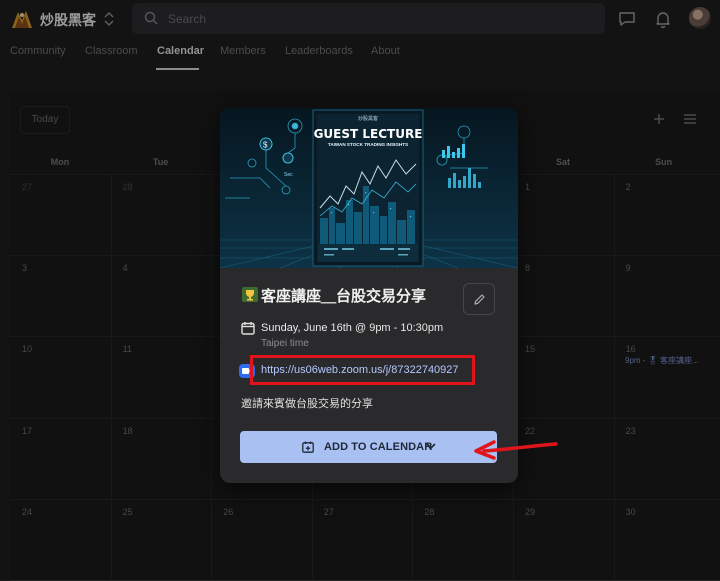 The width and height of the screenshot is (720, 581). Describe the element at coordinates (248, 328) in the screenshot. I see `calendar-icon` at that location.